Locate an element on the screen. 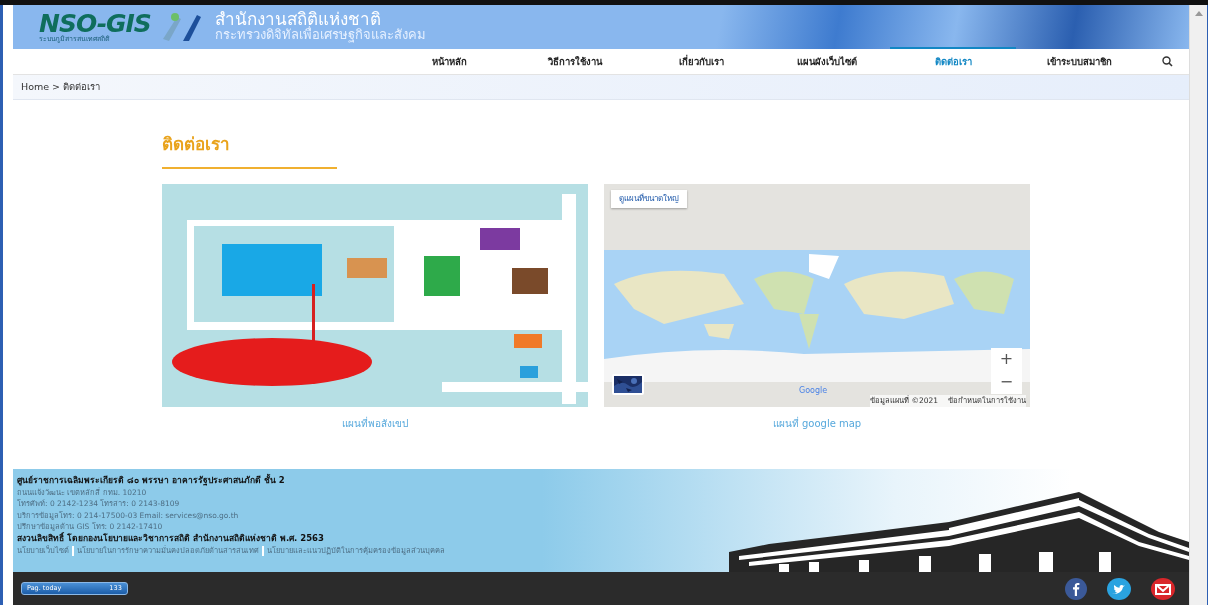  nav-tab: หน้าหลัก is located at coordinates (449, 61).